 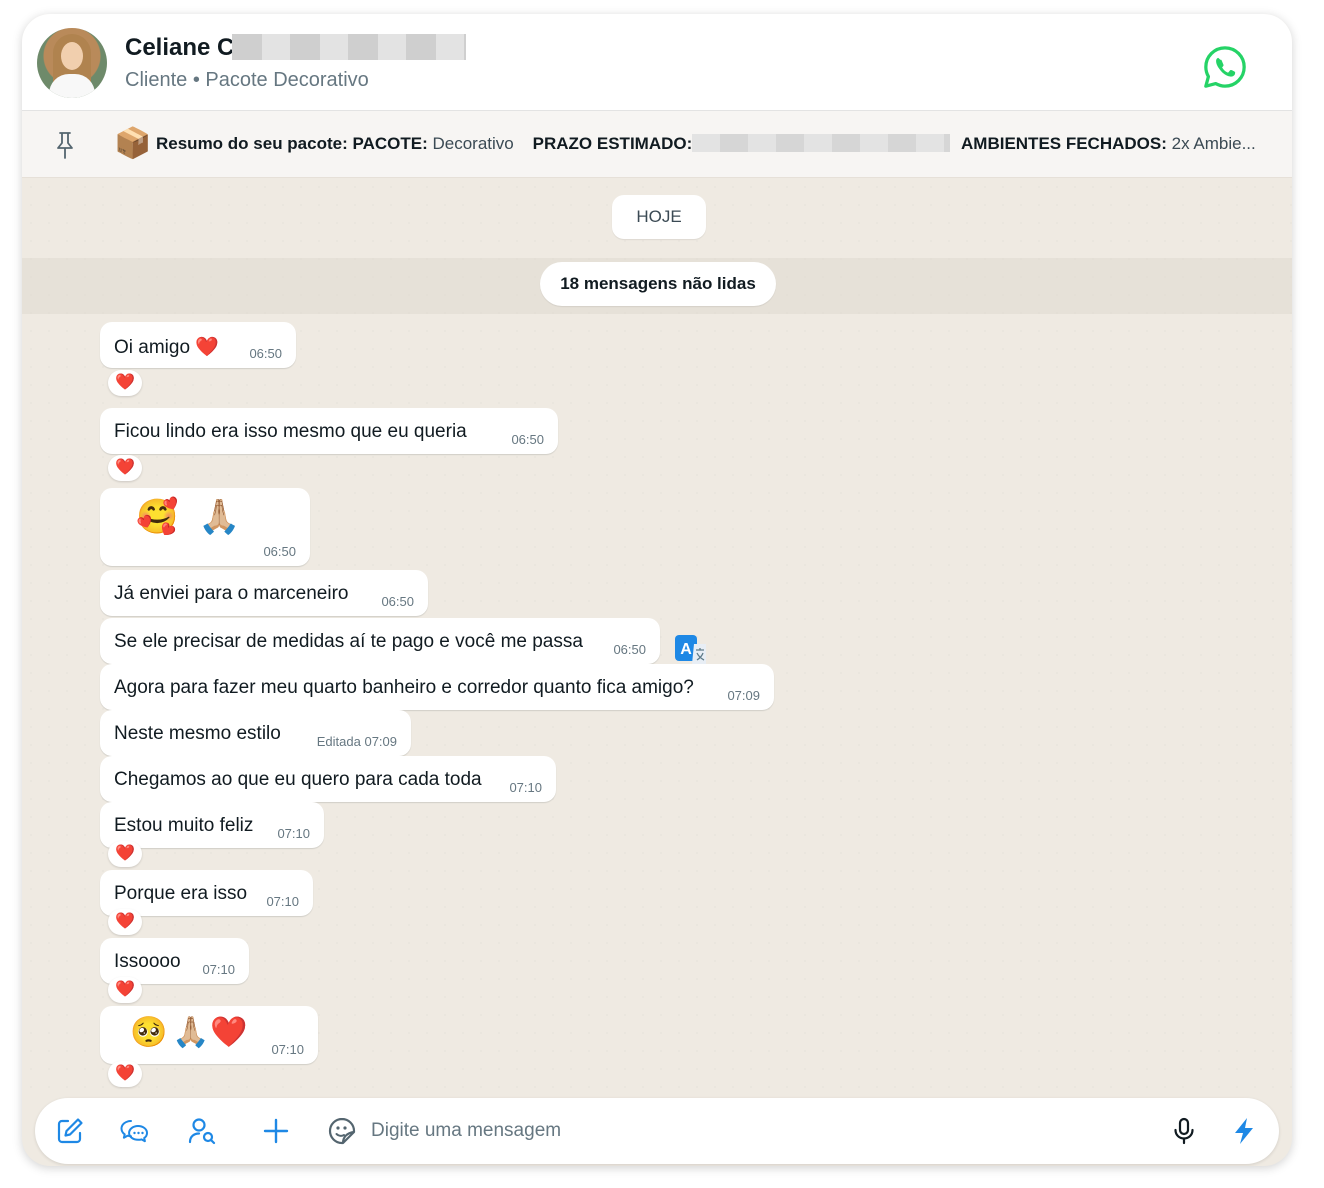 I want to click on contact-avatar, so click(x=72, y=63).